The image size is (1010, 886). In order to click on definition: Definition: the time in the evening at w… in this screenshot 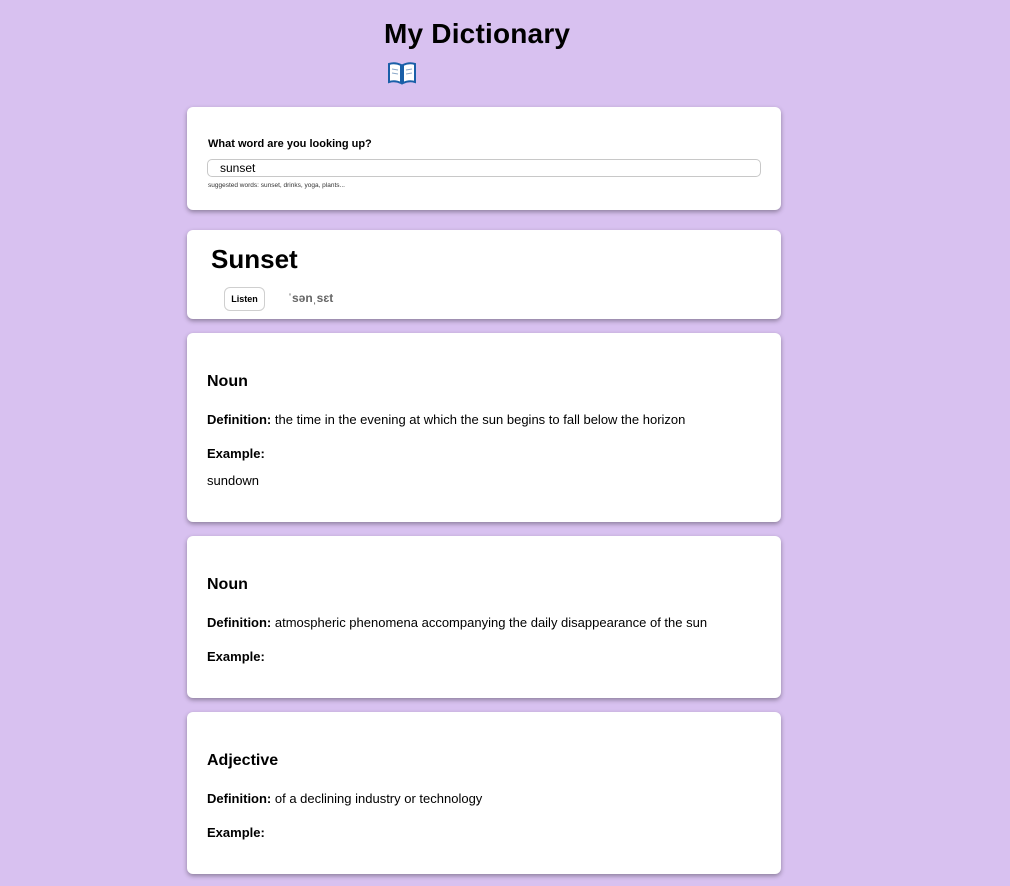, I will do `click(446, 419)`.